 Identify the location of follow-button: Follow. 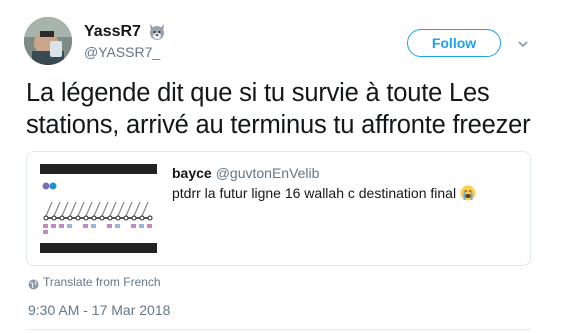
(454, 43).